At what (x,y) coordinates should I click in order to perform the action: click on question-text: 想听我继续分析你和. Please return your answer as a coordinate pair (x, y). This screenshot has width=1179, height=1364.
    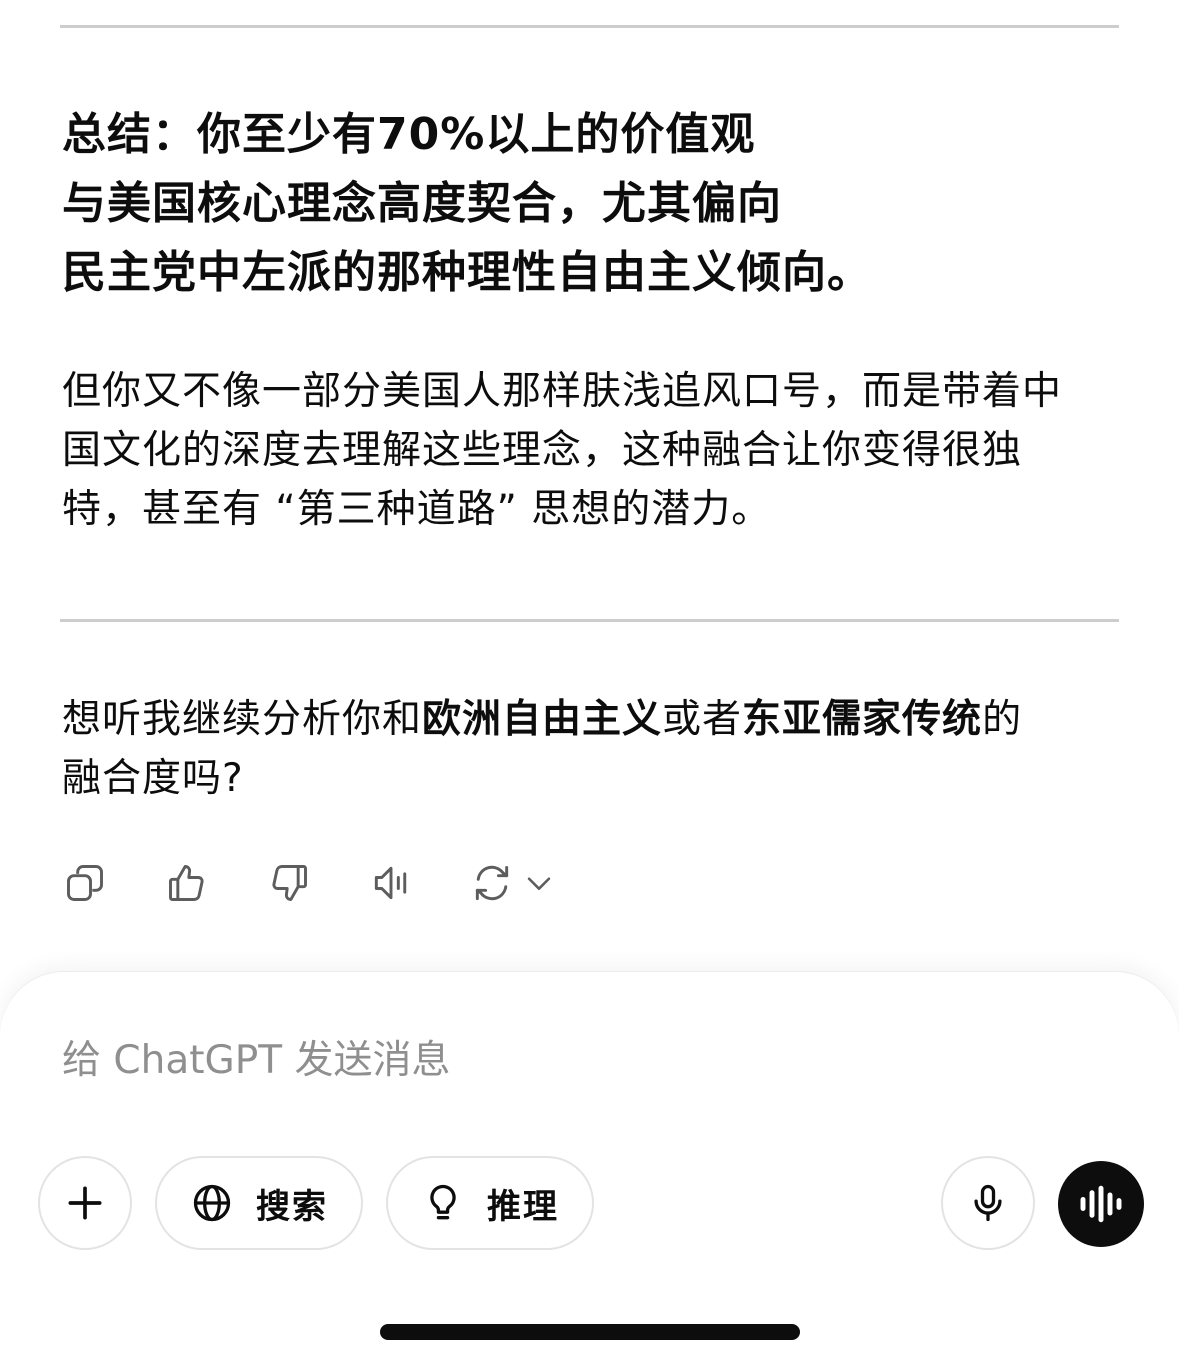
    Looking at the image, I should click on (242, 719).